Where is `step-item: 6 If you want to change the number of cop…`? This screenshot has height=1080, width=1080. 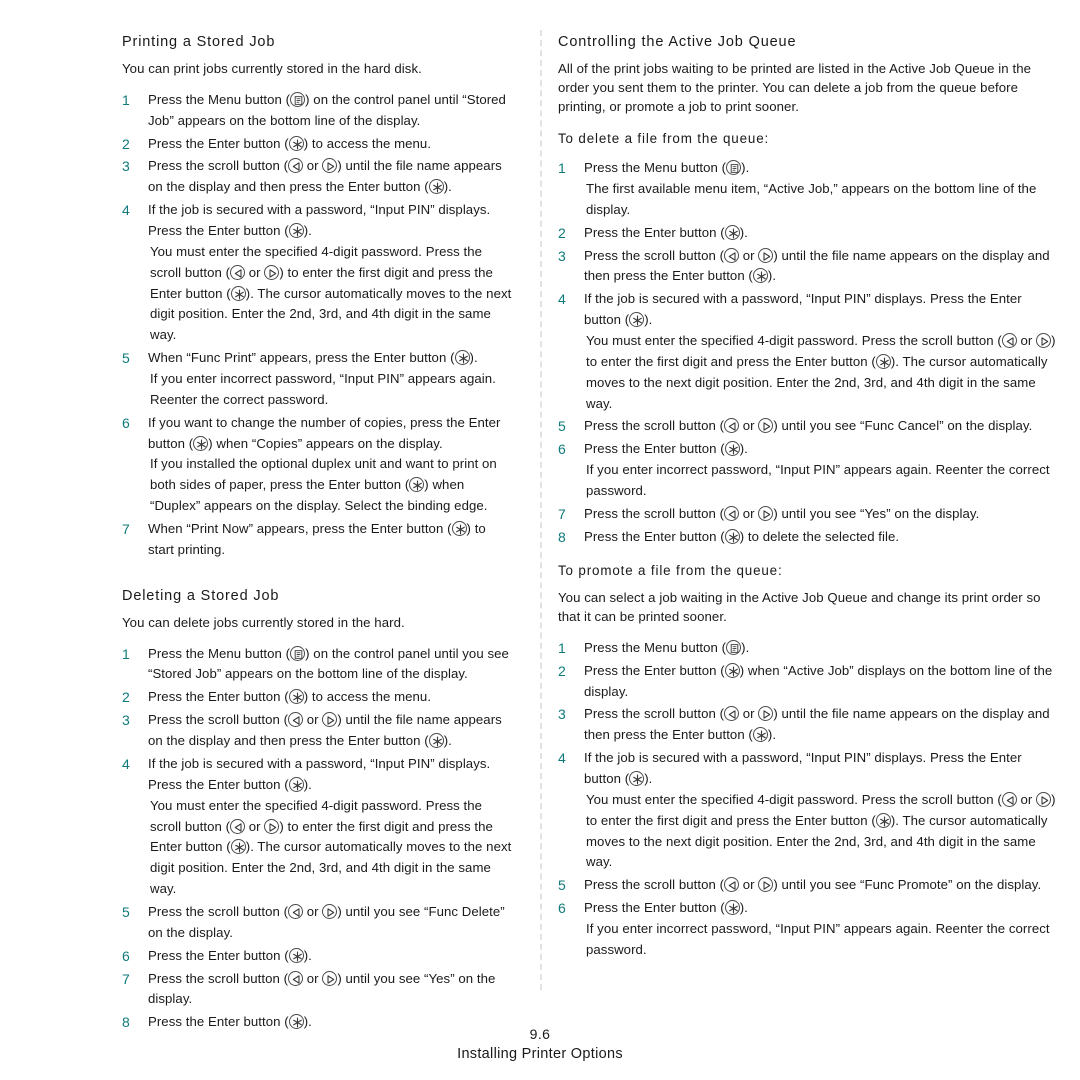 step-item: 6 If you want to change the number of cop… is located at coordinates (317, 465).